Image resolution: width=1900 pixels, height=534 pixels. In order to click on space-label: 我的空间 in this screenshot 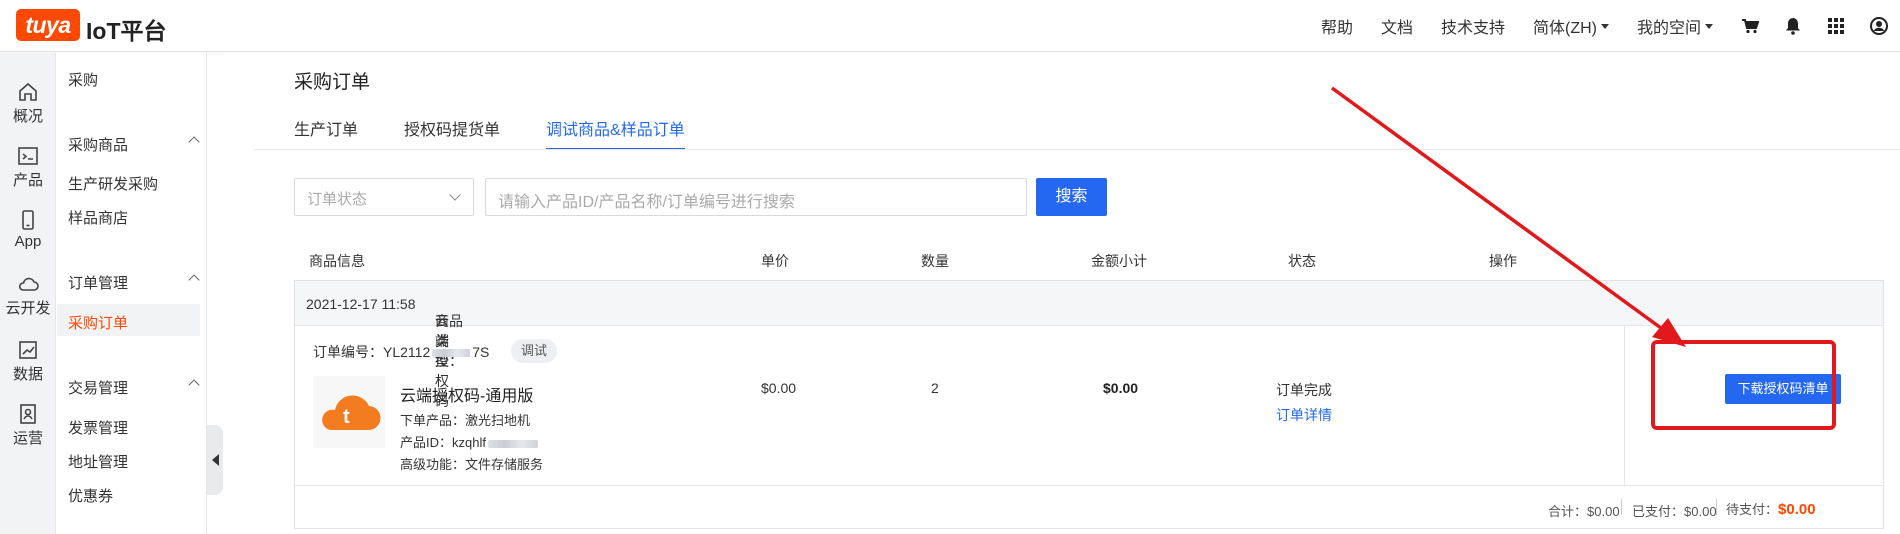, I will do `click(1668, 28)`.